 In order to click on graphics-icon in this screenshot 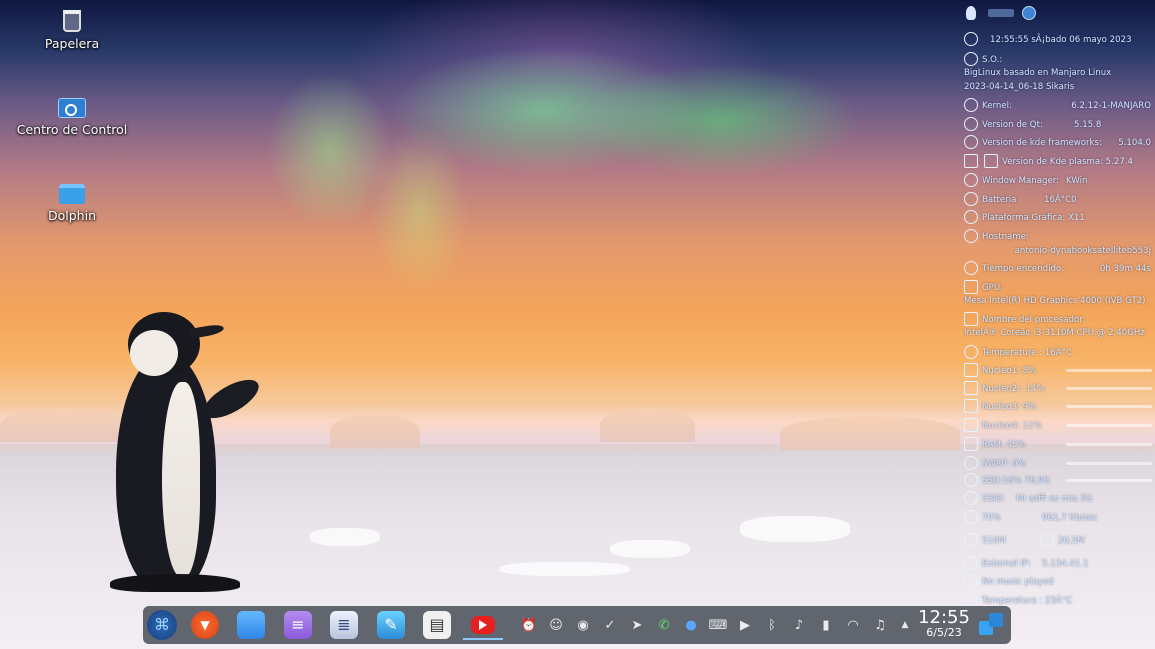, I will do `click(971, 217)`.